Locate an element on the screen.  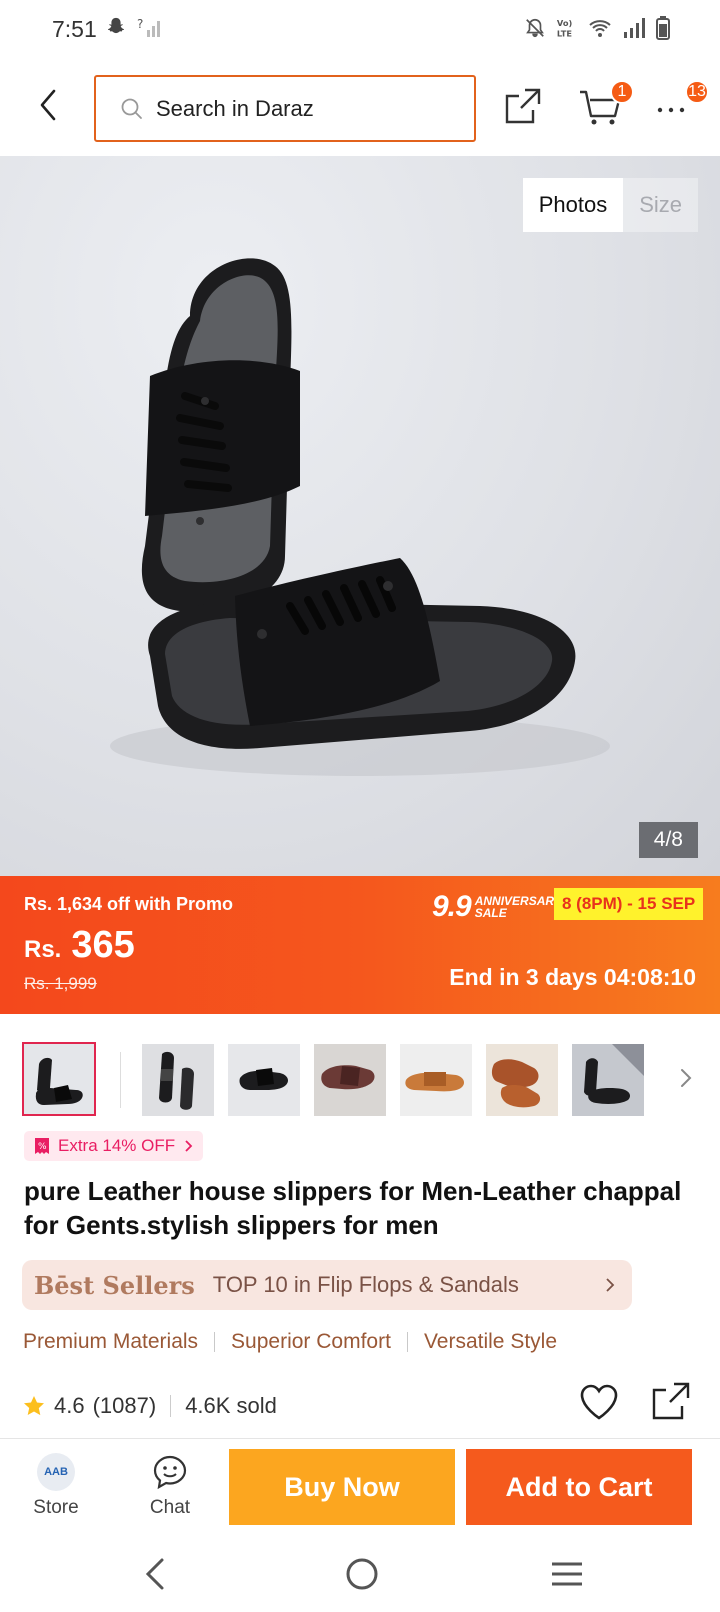
no-signal-icon: ? is located at coordinates (148, 27).